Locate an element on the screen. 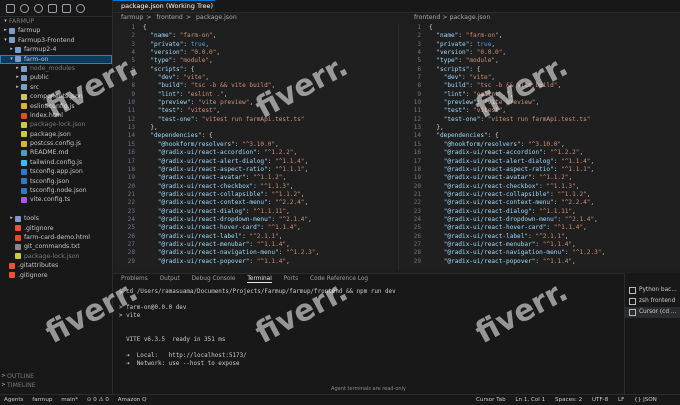 This screenshot has height=405, width=680. folder-item: ▾ Farmup3-Frontend is located at coordinates (56, 40).